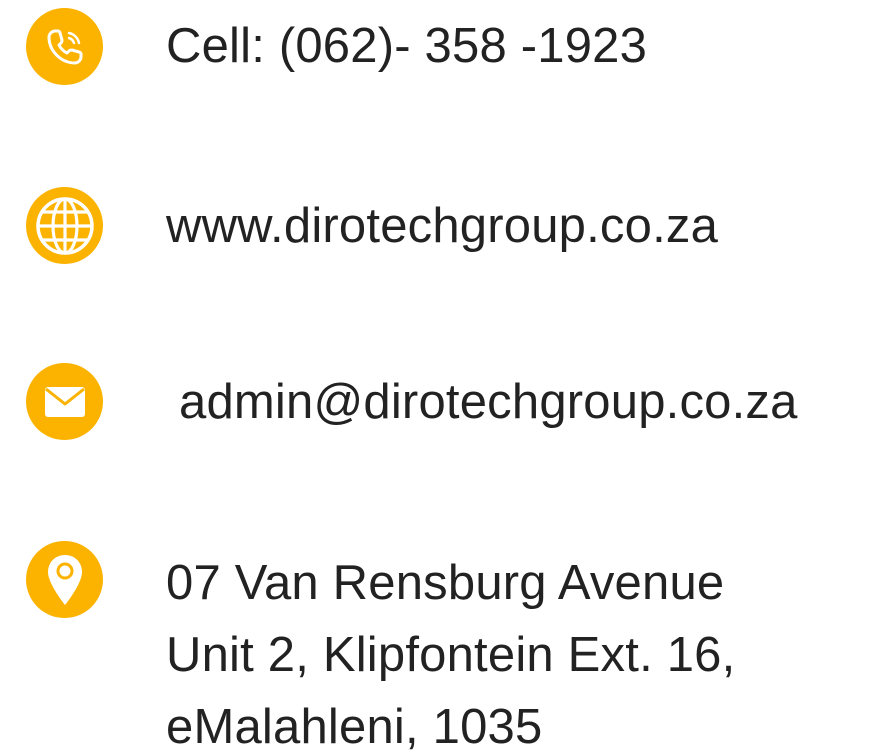  I want to click on address-line-1: 07 Van Rensburg Avenue, so click(445, 583).